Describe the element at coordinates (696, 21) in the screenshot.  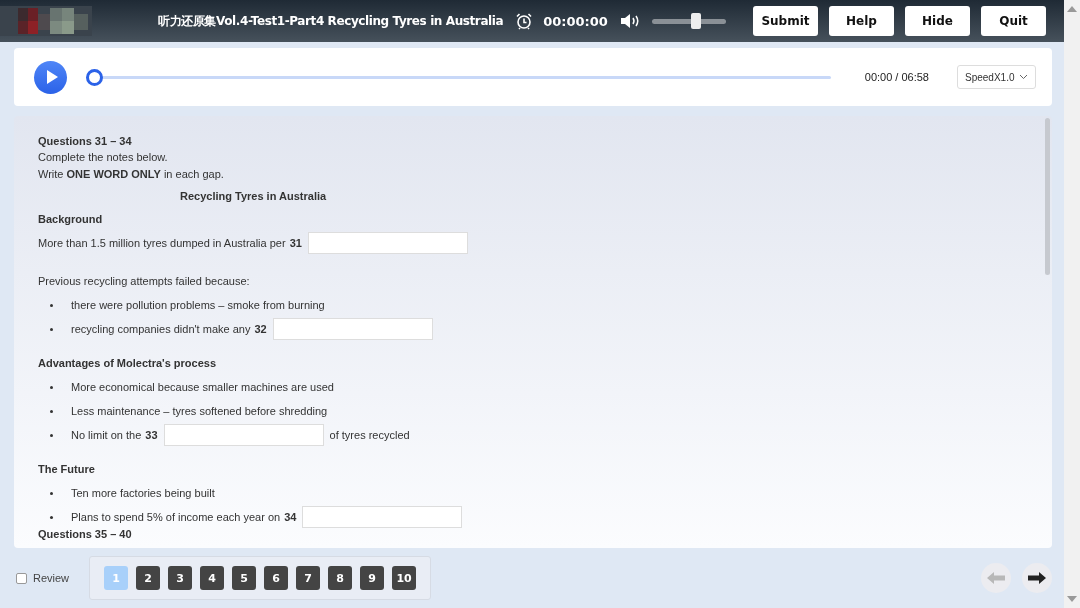
I see `volume-thumb` at that location.